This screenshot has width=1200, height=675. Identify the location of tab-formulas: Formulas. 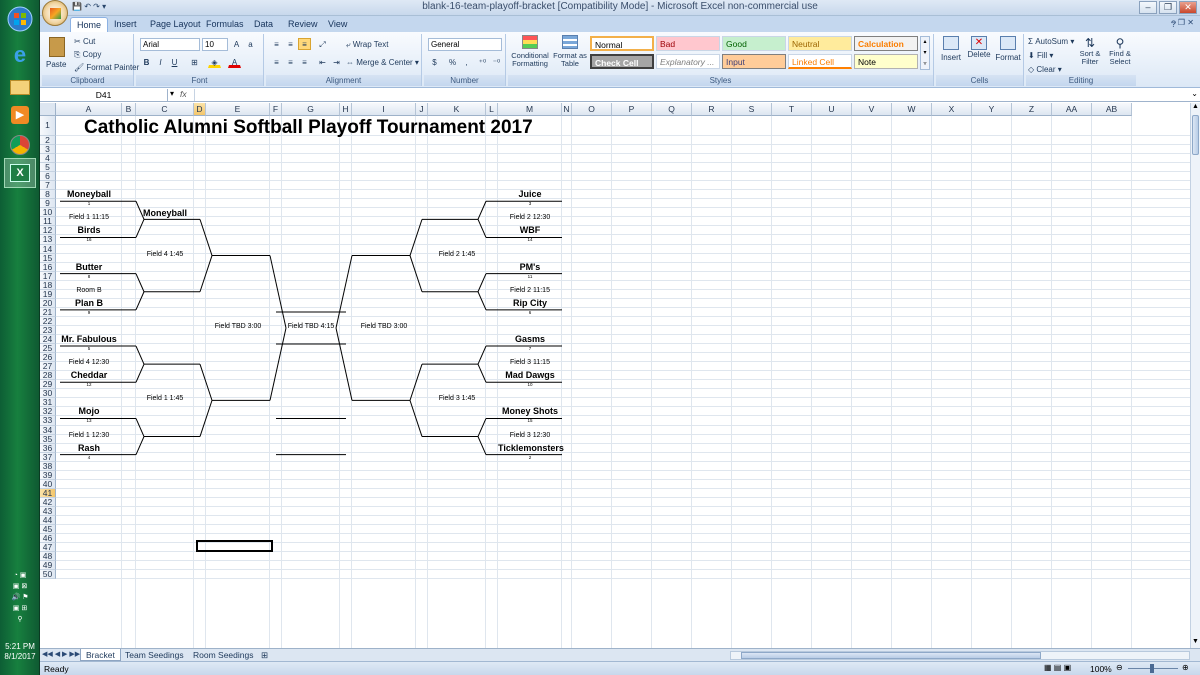
(225, 24).